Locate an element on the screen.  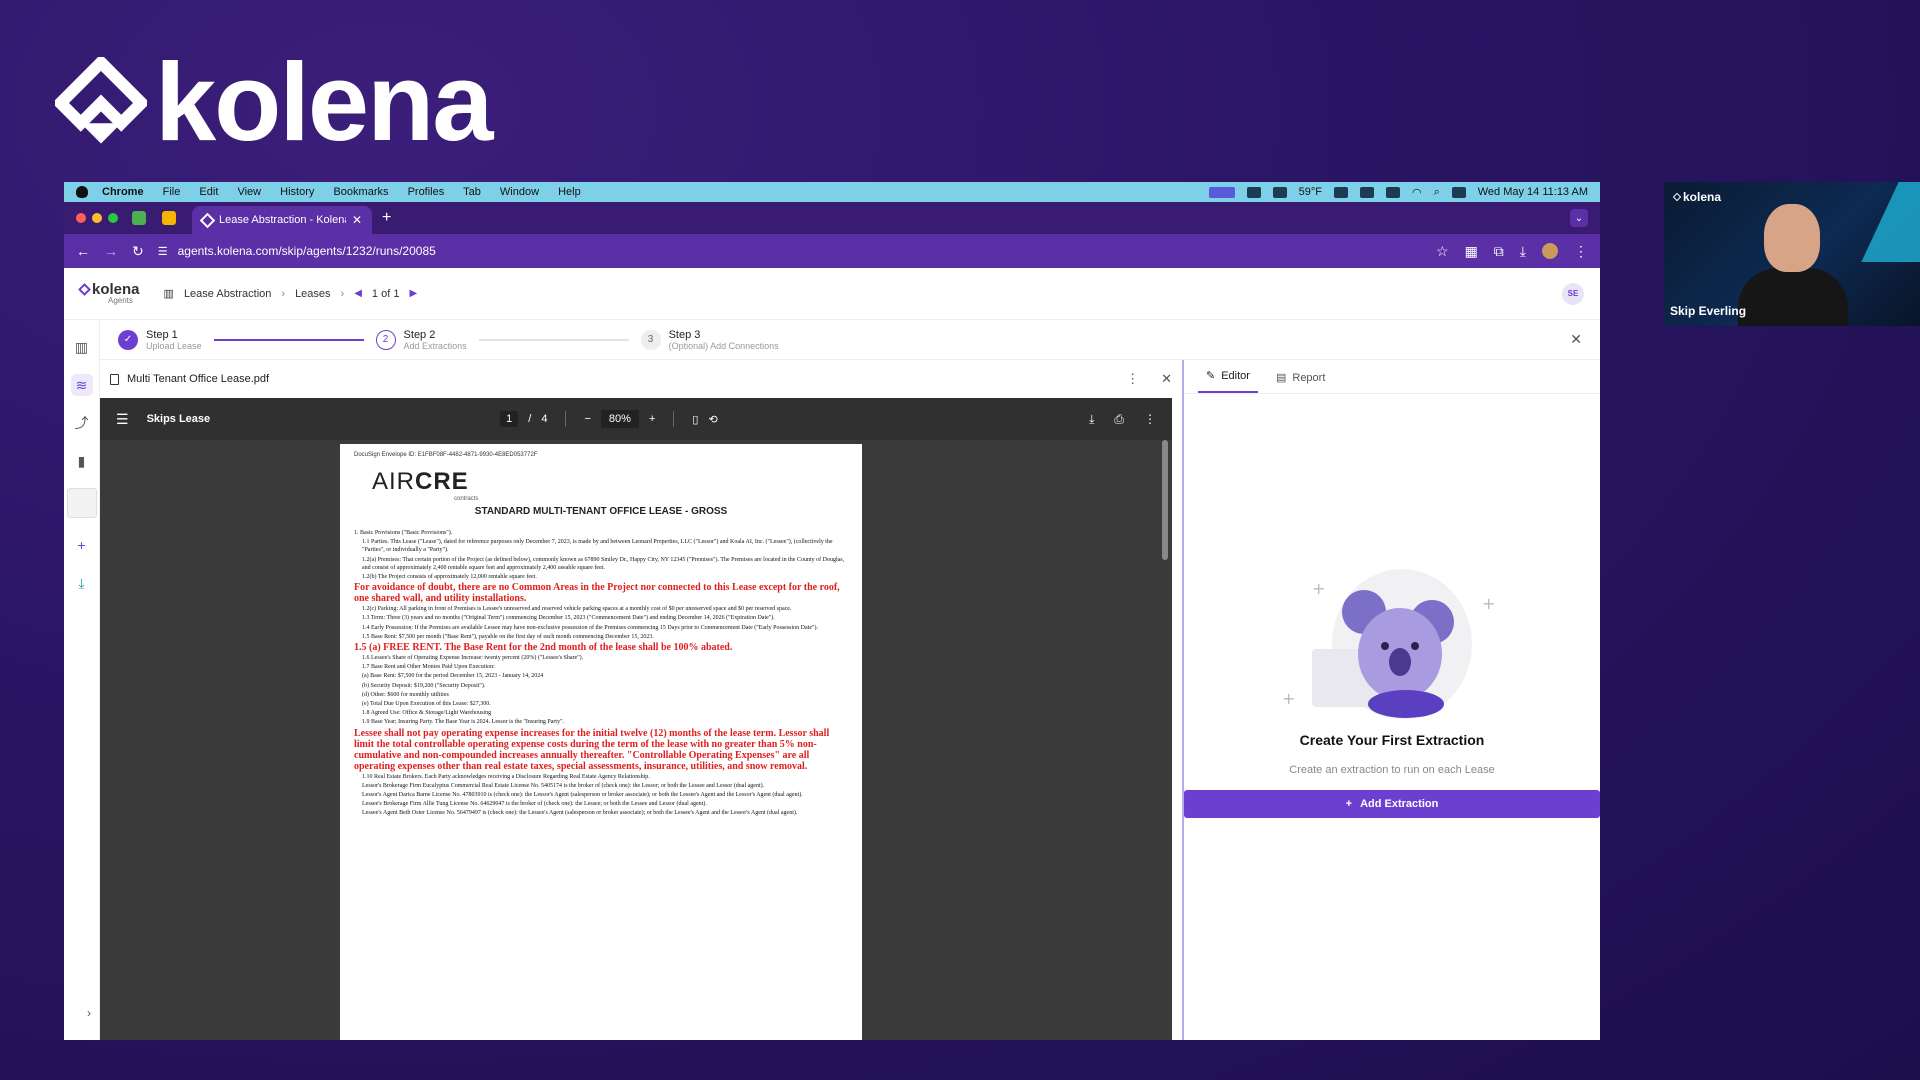
record-pager: 1 of 1 is located at coordinates (385, 293).